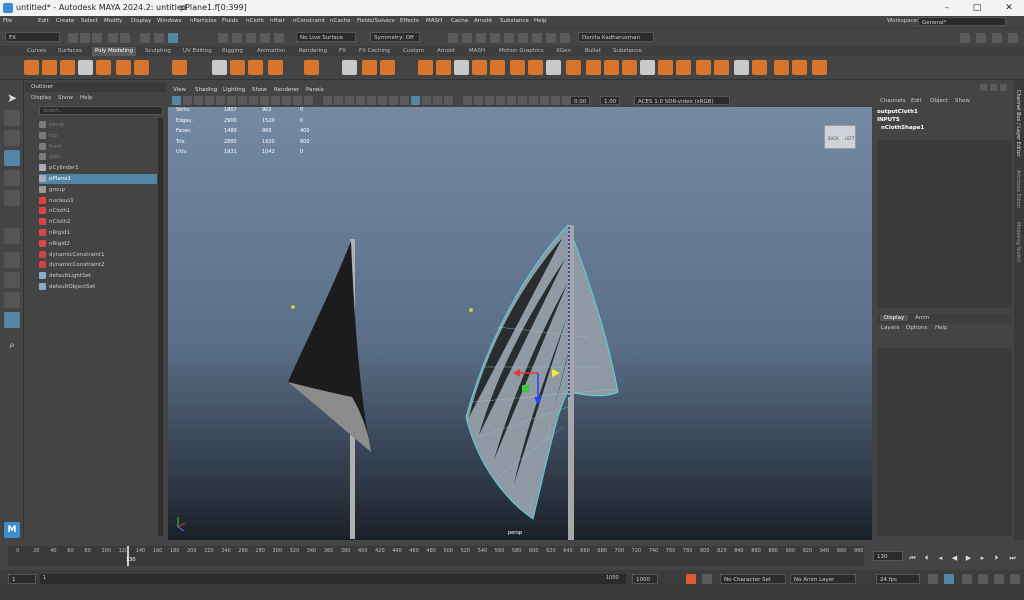 The height and width of the screenshot is (600, 1024). Describe the element at coordinates (209, 100) in the screenshot. I see `viewport-tool-3-icon` at that location.